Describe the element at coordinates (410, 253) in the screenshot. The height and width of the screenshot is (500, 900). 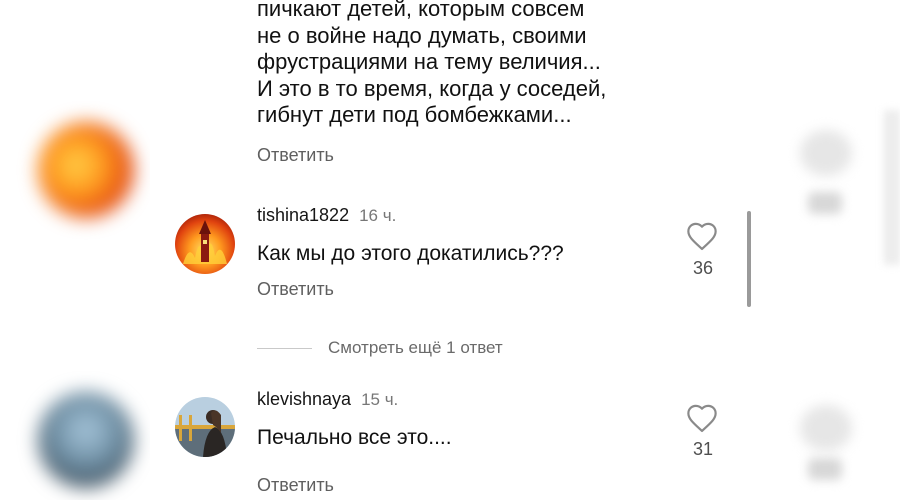
I see `comment-text: Как мы до этого докатились???` at that location.